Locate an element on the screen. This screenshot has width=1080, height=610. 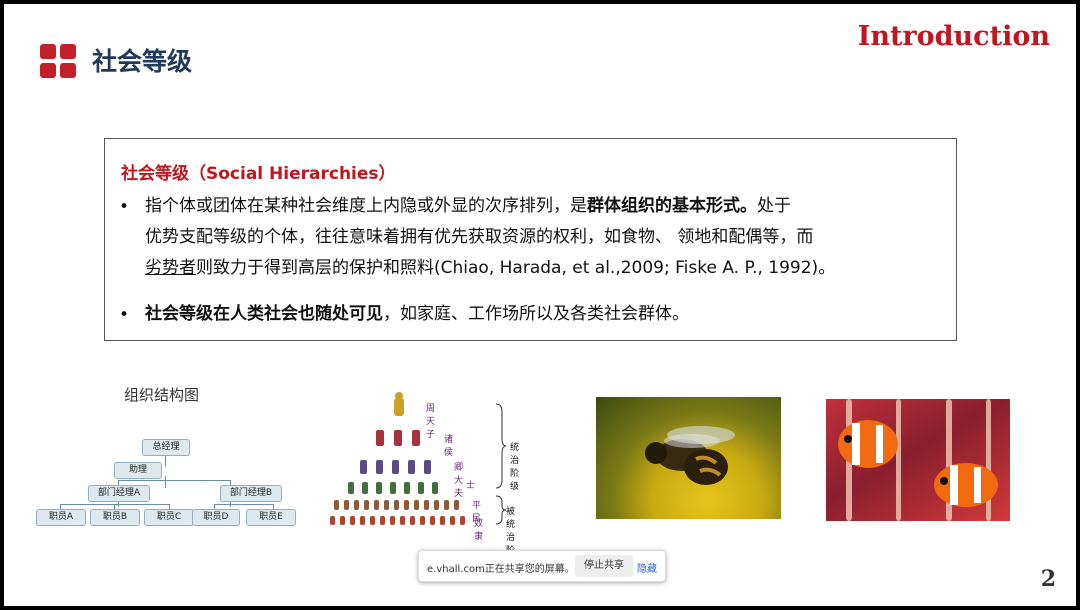
org-node-dept-a: 部门经理A is located at coordinates (119, 493).